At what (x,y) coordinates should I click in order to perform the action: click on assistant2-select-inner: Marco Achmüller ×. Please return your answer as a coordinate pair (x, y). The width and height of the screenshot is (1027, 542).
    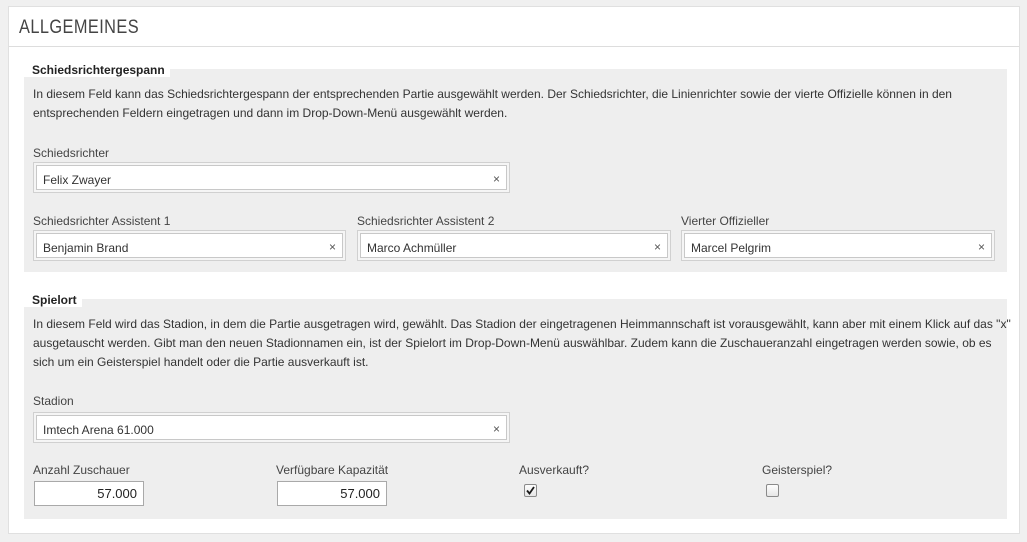
    Looking at the image, I should click on (514, 245).